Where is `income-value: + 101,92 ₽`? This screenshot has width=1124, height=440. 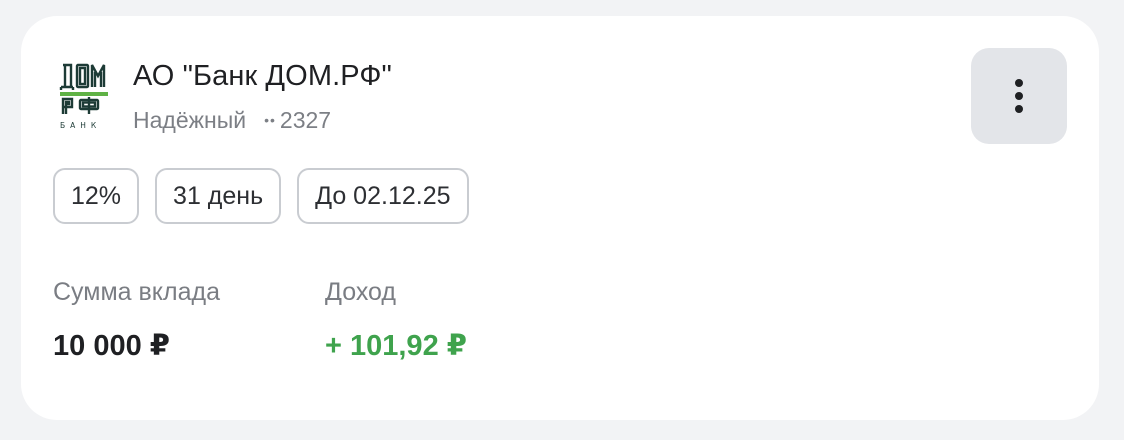
income-value: + 101,92 ₽ is located at coordinates (396, 346).